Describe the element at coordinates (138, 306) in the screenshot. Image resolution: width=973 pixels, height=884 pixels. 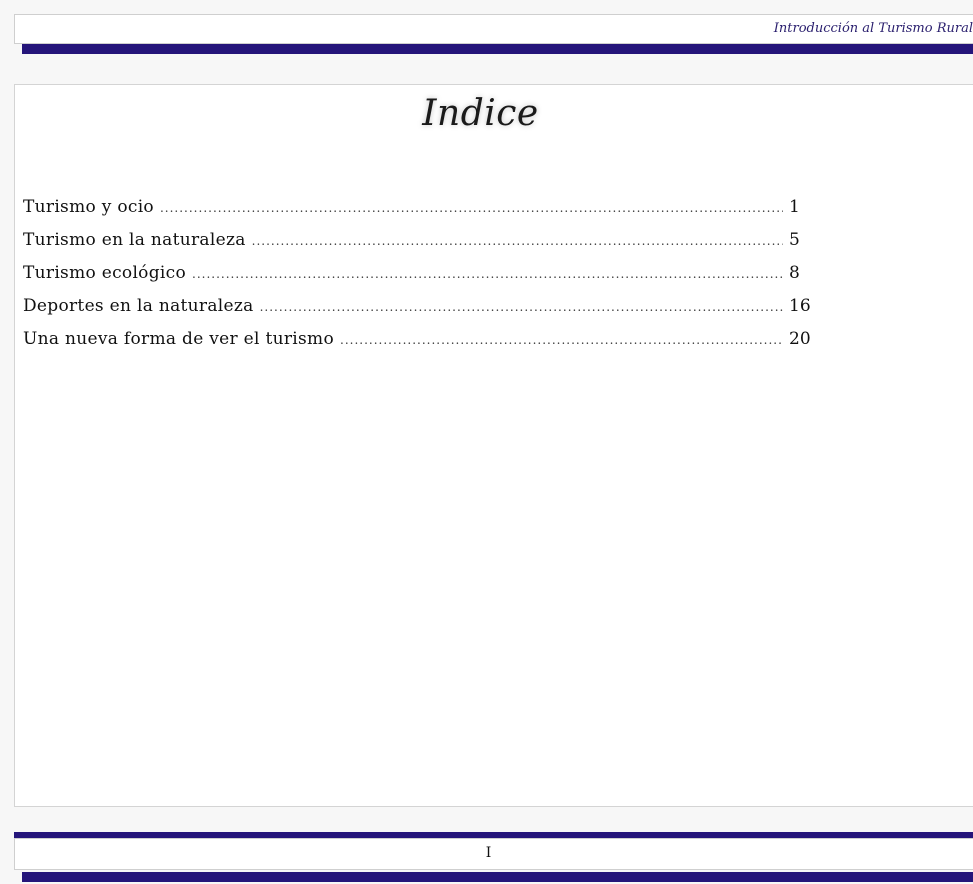
I see `toc-entry-label: Deportes en la naturaleza` at that location.